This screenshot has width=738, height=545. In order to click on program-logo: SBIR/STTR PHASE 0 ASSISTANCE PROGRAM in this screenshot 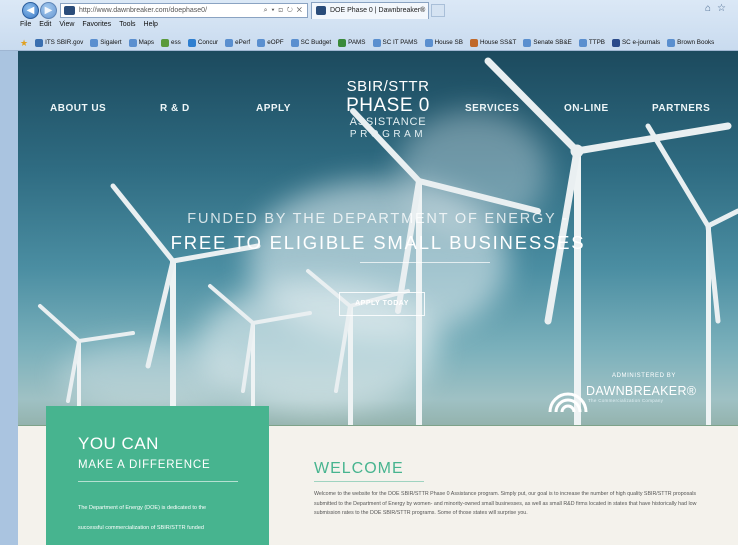, I will do `click(388, 109)`.